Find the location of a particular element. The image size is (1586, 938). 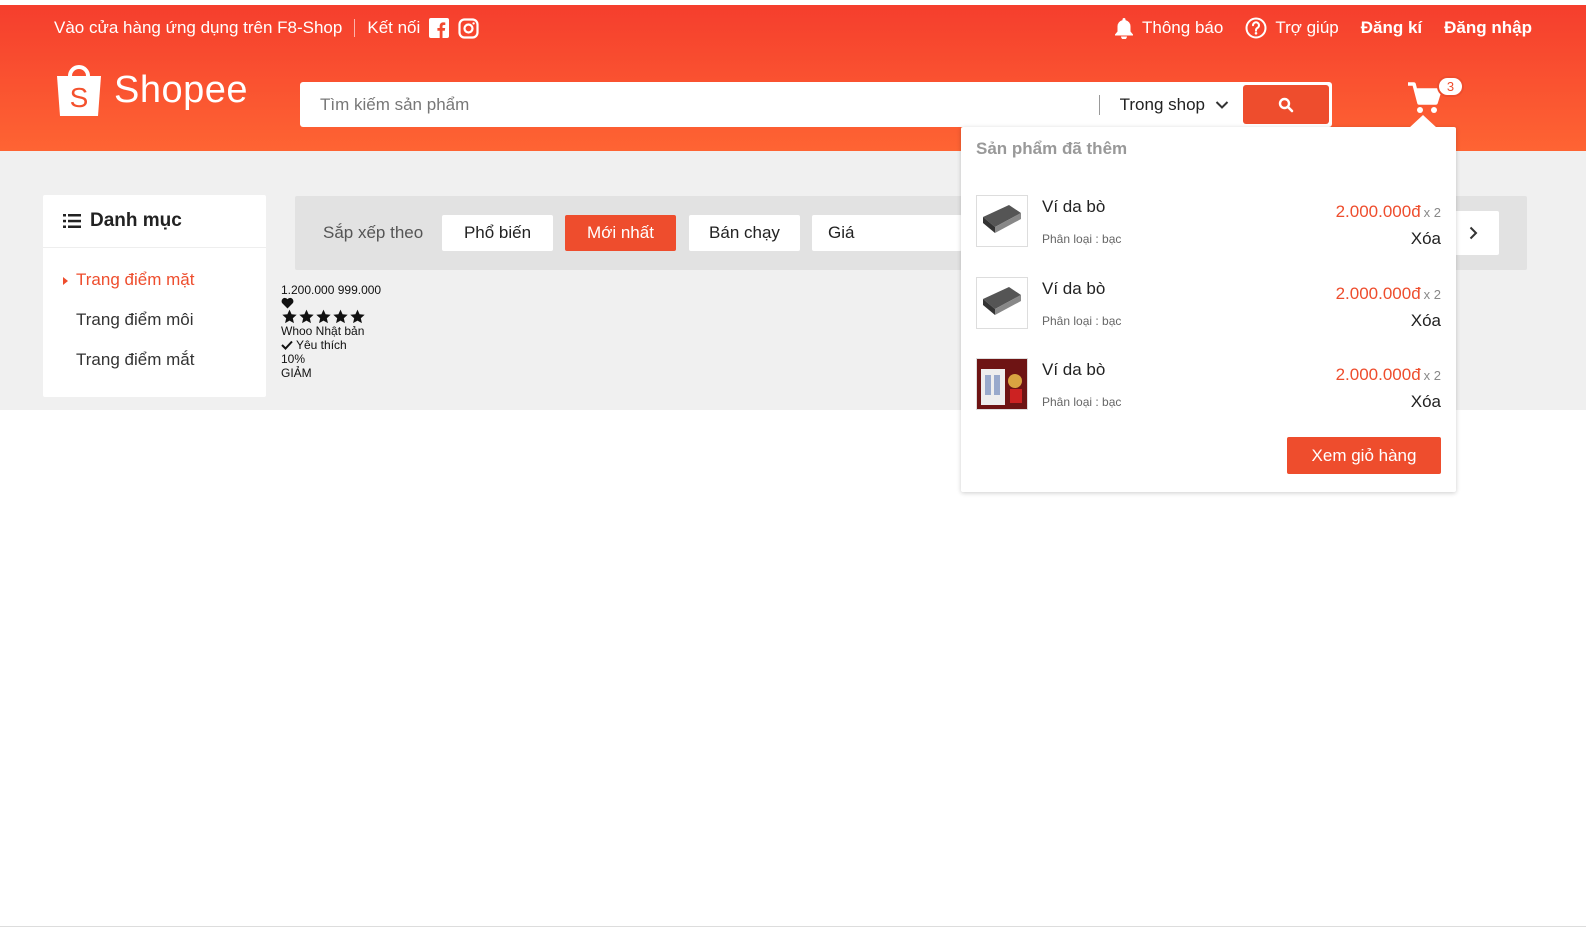

product-image is located at coordinates (1002, 384).